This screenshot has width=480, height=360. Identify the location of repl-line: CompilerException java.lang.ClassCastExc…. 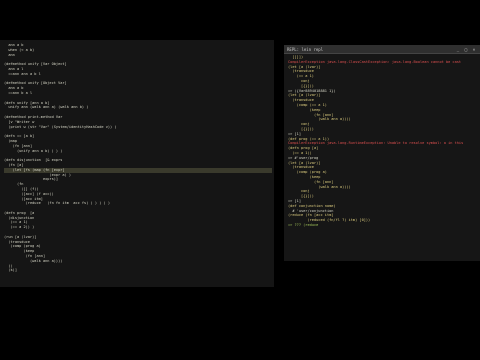
(375, 61).